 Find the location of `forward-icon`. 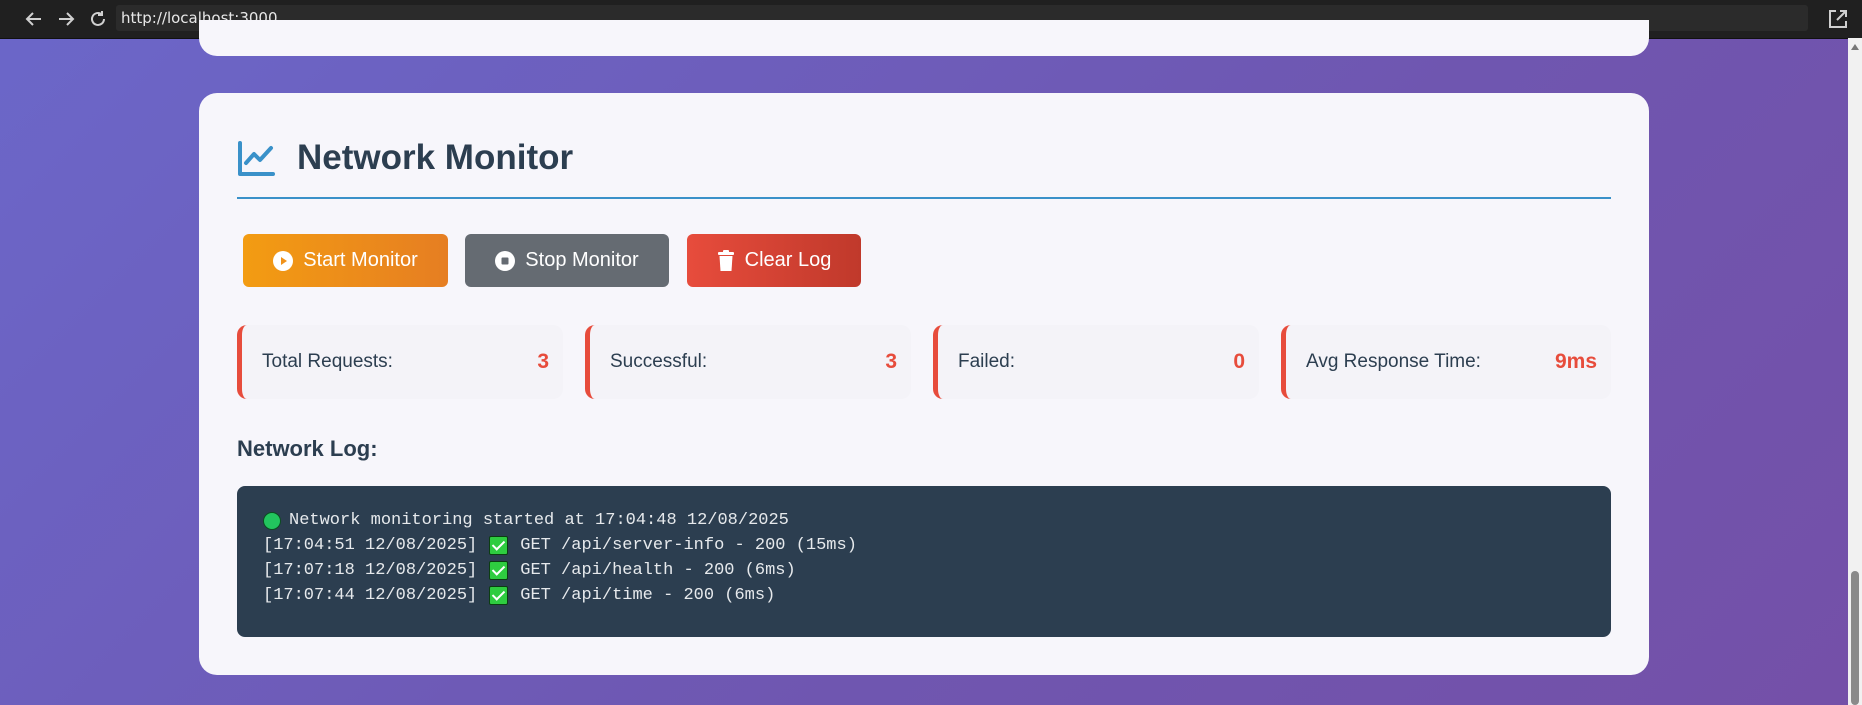

forward-icon is located at coordinates (67, 19).